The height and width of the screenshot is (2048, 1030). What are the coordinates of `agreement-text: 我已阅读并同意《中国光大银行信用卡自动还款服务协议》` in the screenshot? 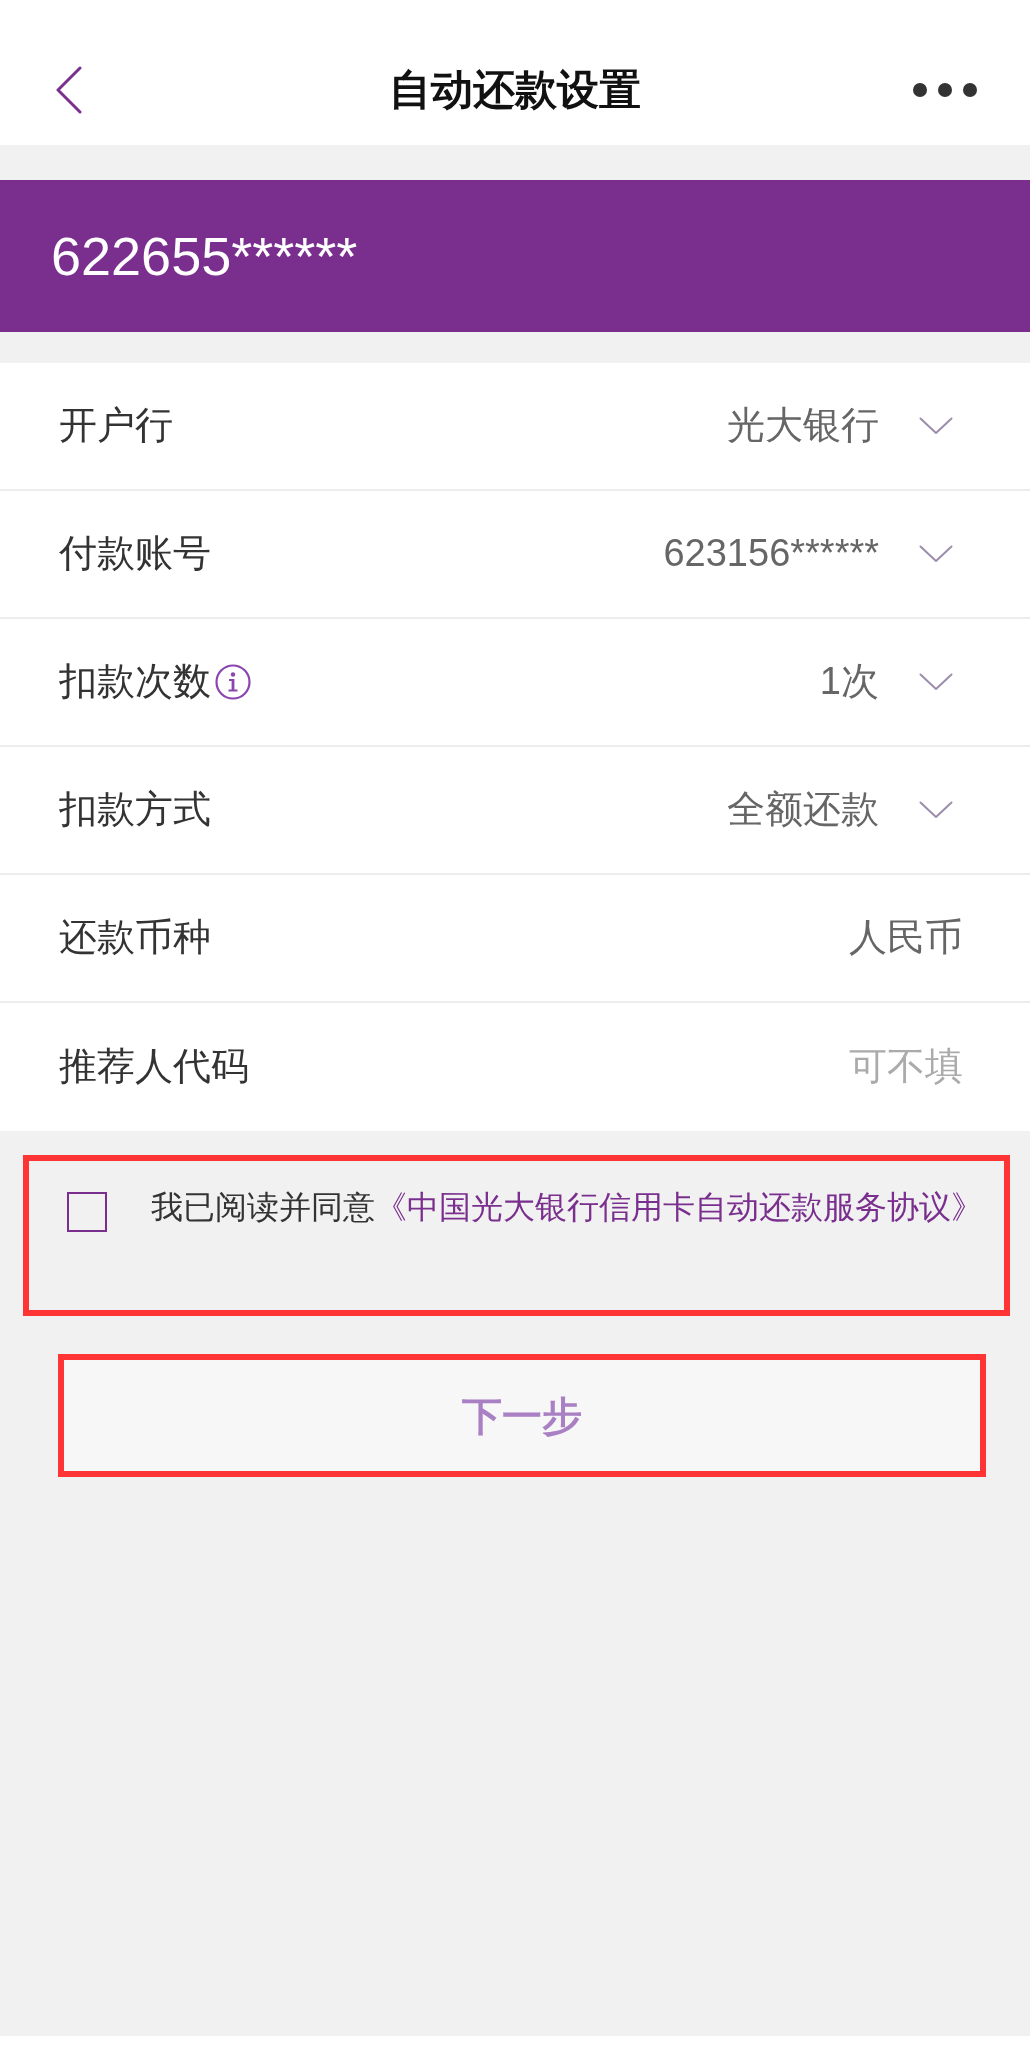 It's located at (567, 1207).